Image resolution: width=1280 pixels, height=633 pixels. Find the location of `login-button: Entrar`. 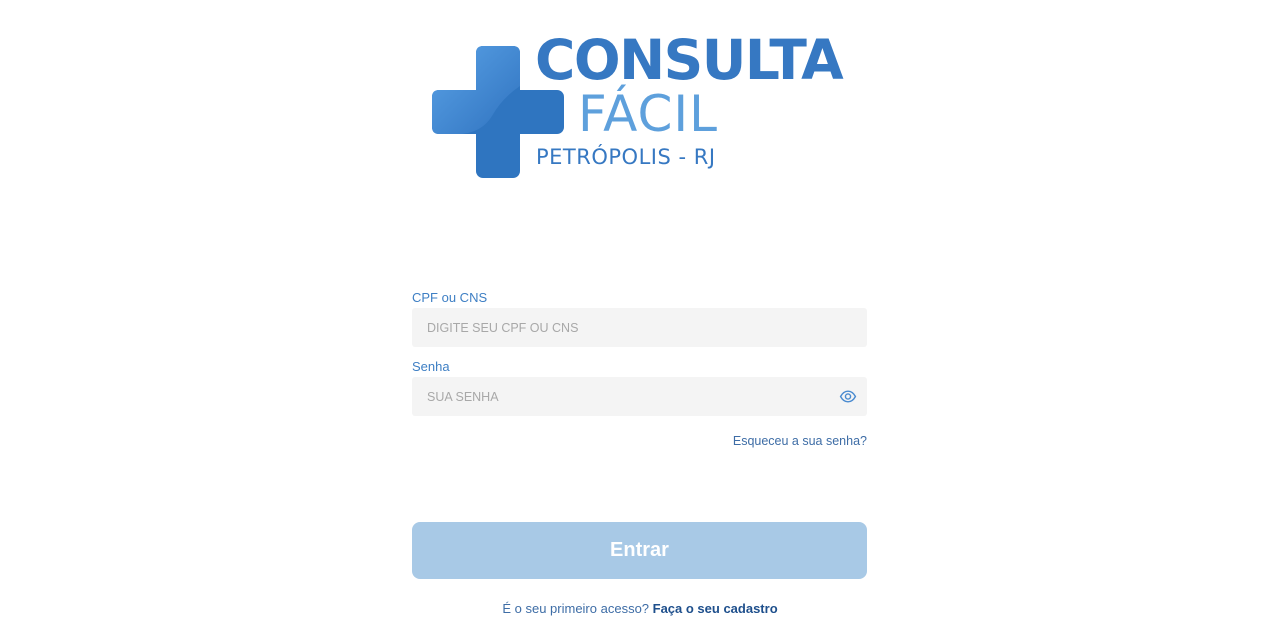

login-button: Entrar is located at coordinates (639, 550).